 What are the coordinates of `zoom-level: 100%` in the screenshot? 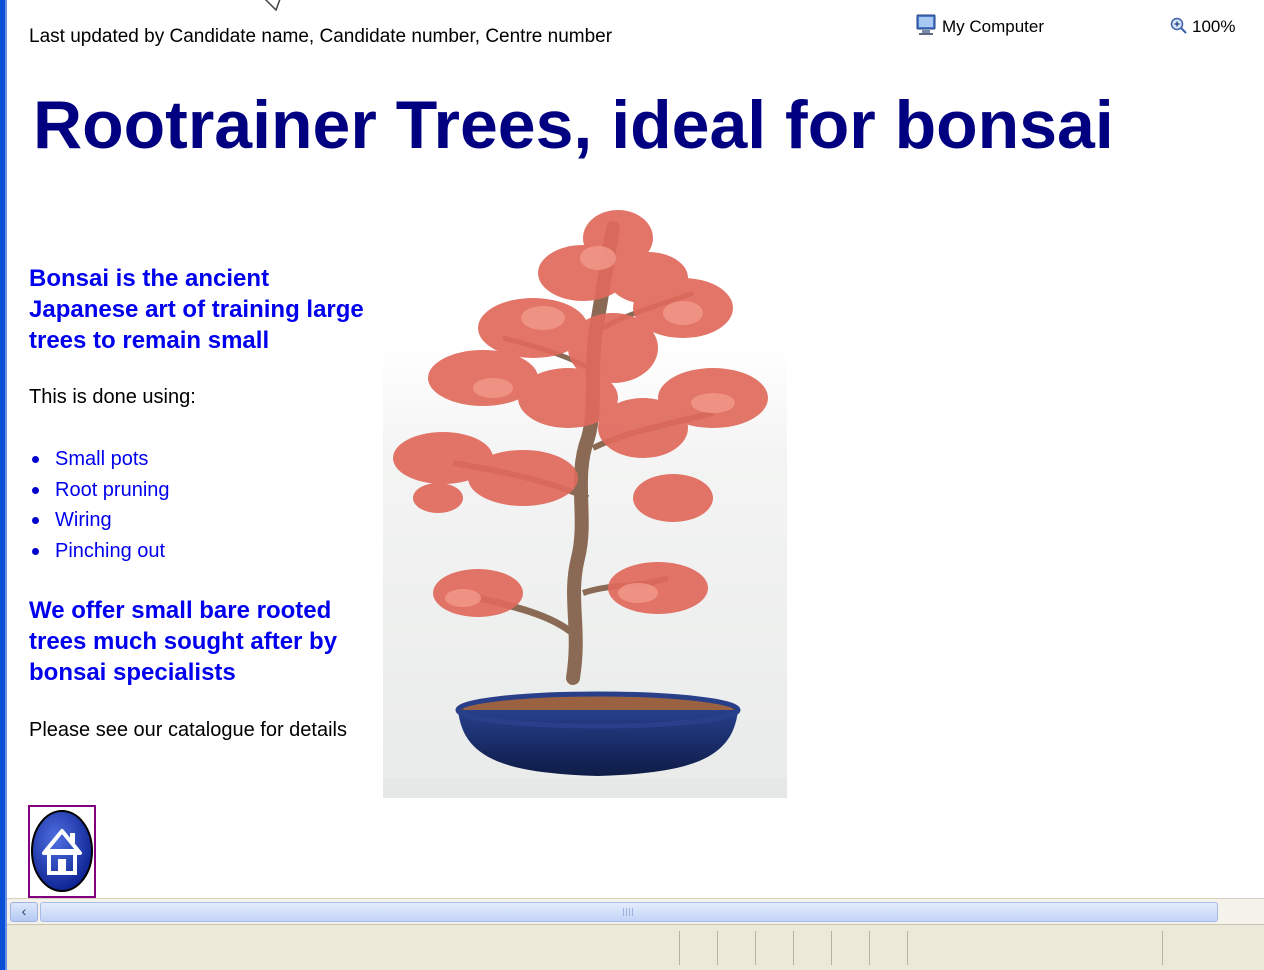 It's located at (1213, 27).